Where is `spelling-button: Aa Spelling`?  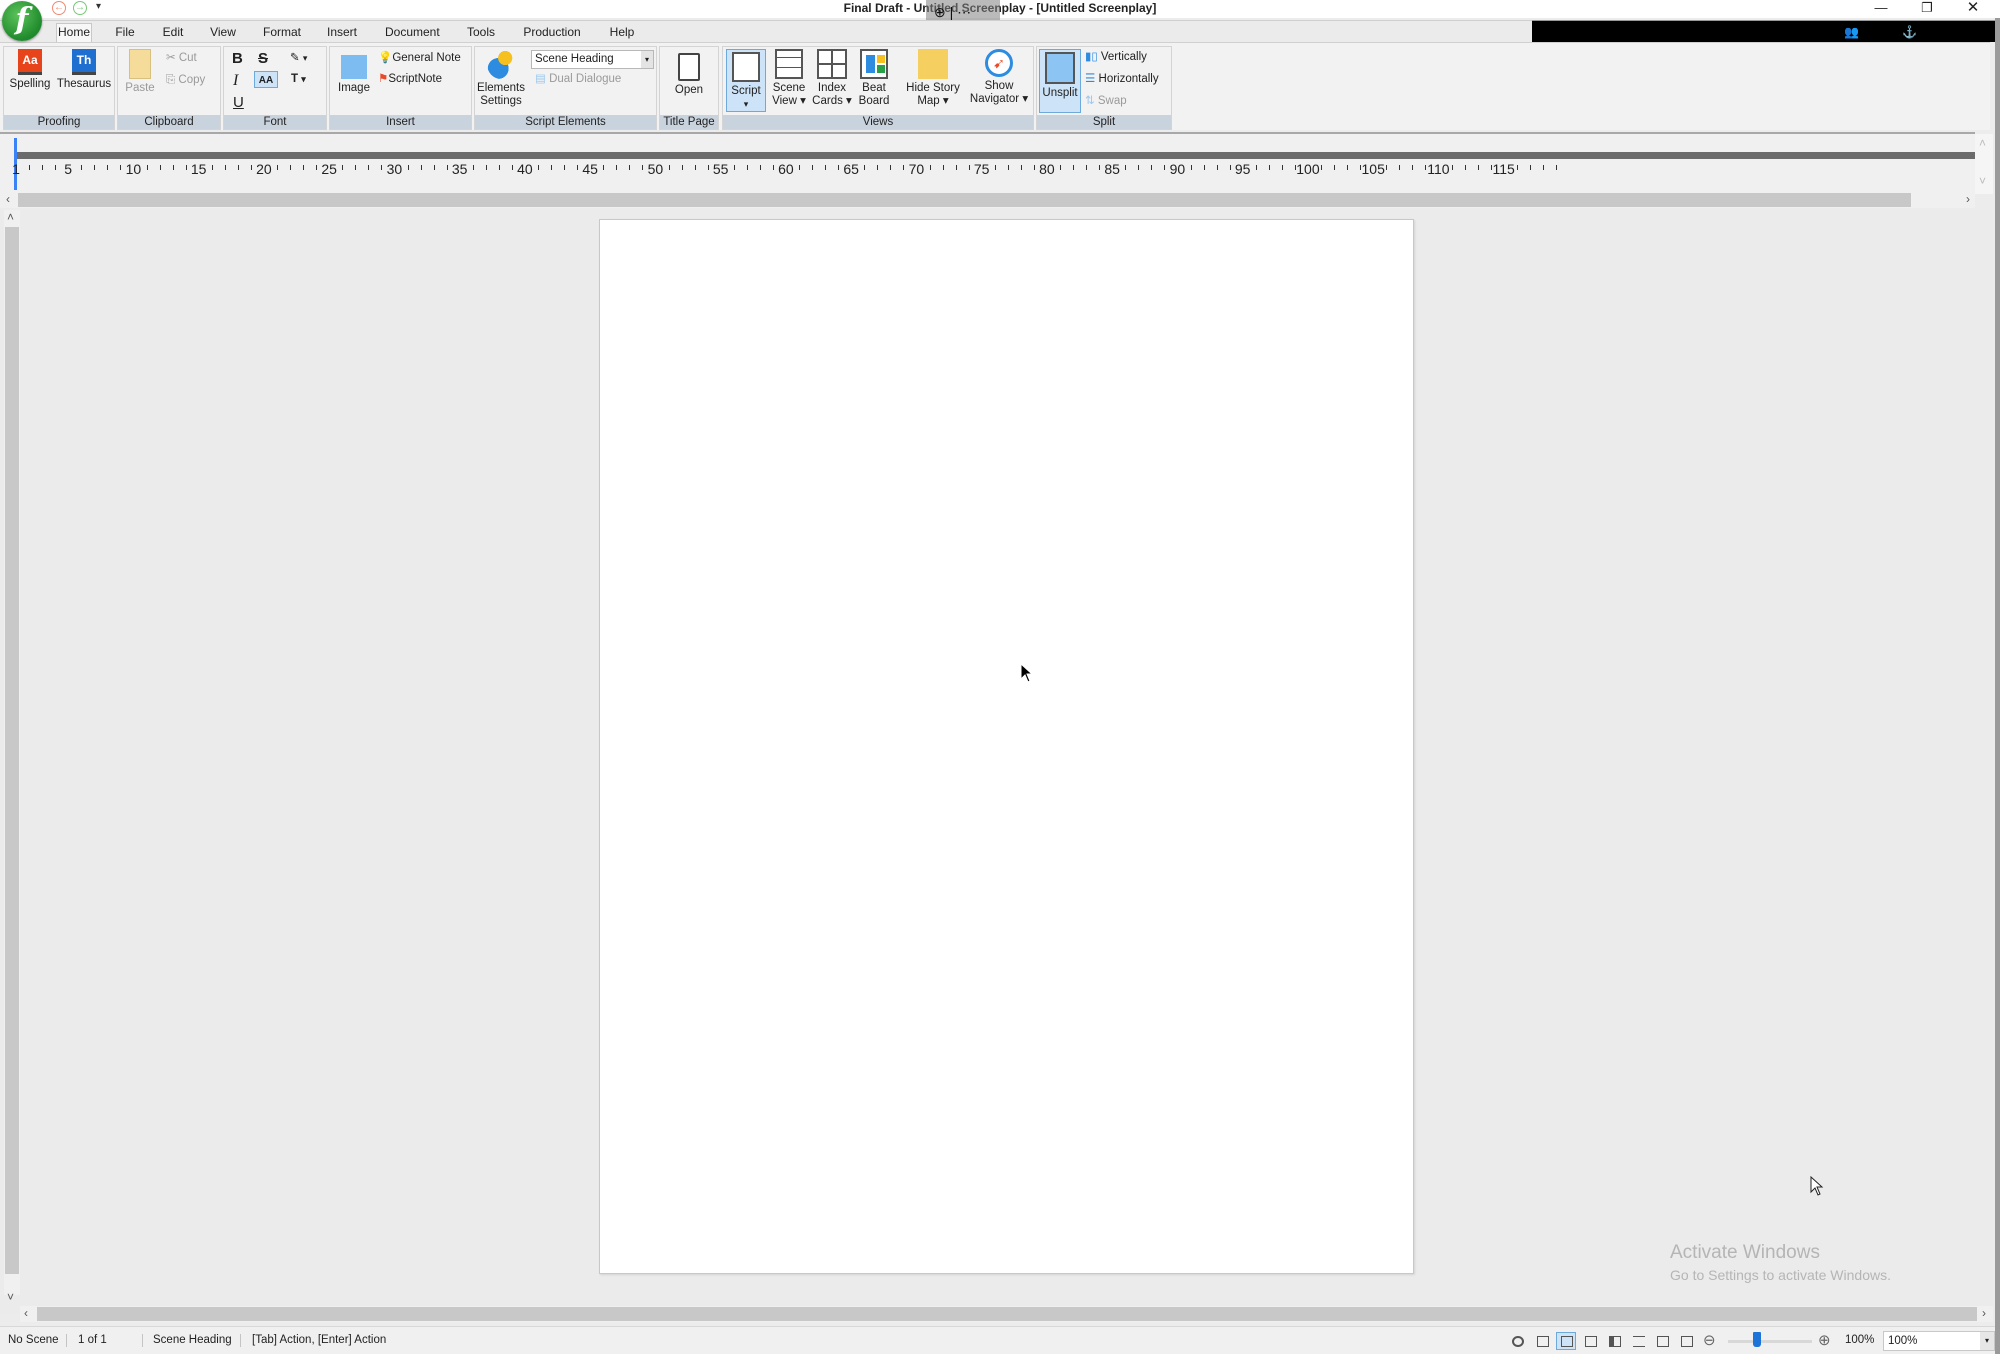
spelling-button: Aa Spelling is located at coordinates (30, 70).